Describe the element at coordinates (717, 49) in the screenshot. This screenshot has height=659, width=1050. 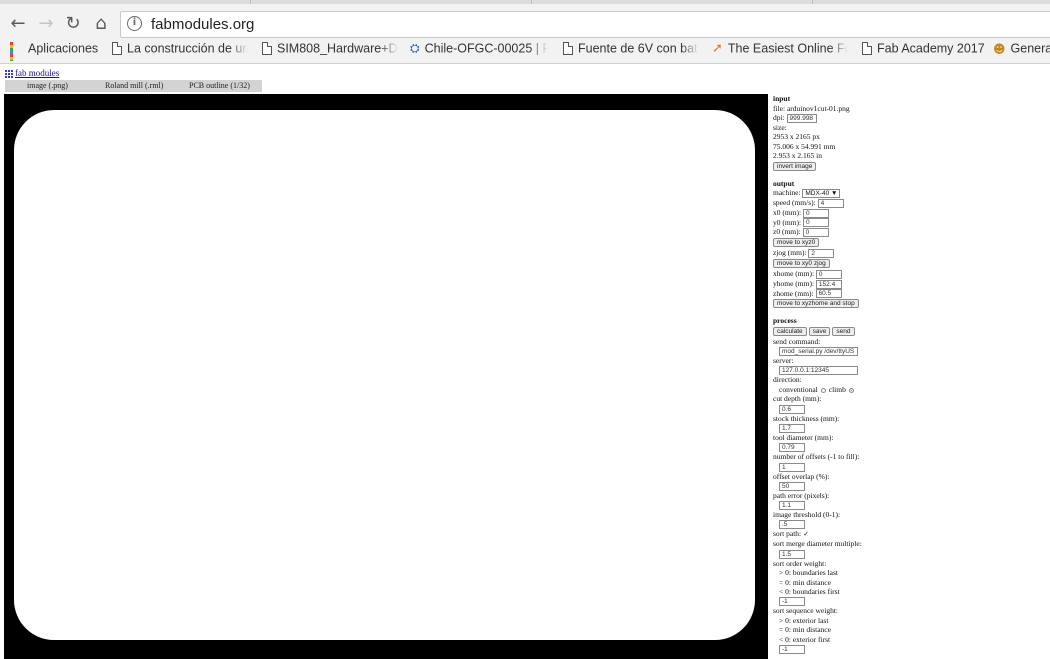
I see `bolt-icon: ➚` at that location.